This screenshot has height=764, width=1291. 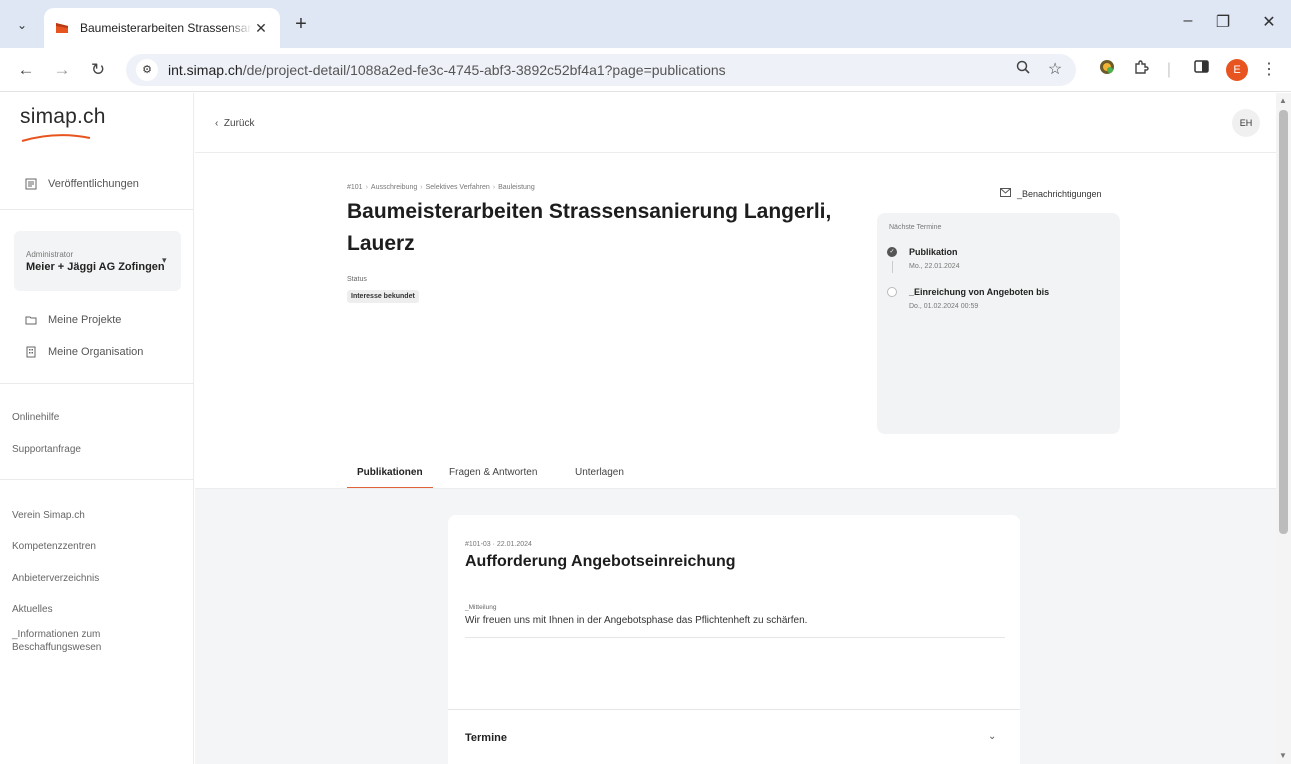 I want to click on folder-icon, so click(x=31, y=320).